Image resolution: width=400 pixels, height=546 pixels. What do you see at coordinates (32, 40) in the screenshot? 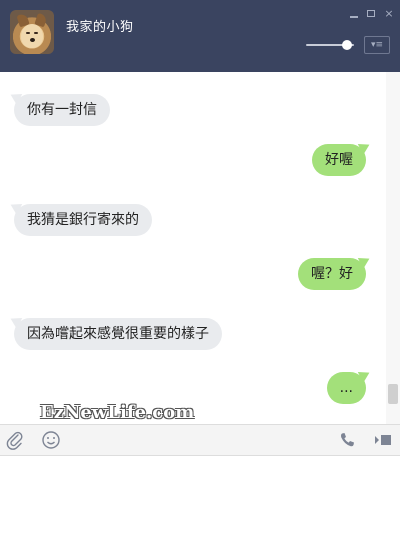
I see `avatar-nose` at bounding box center [32, 40].